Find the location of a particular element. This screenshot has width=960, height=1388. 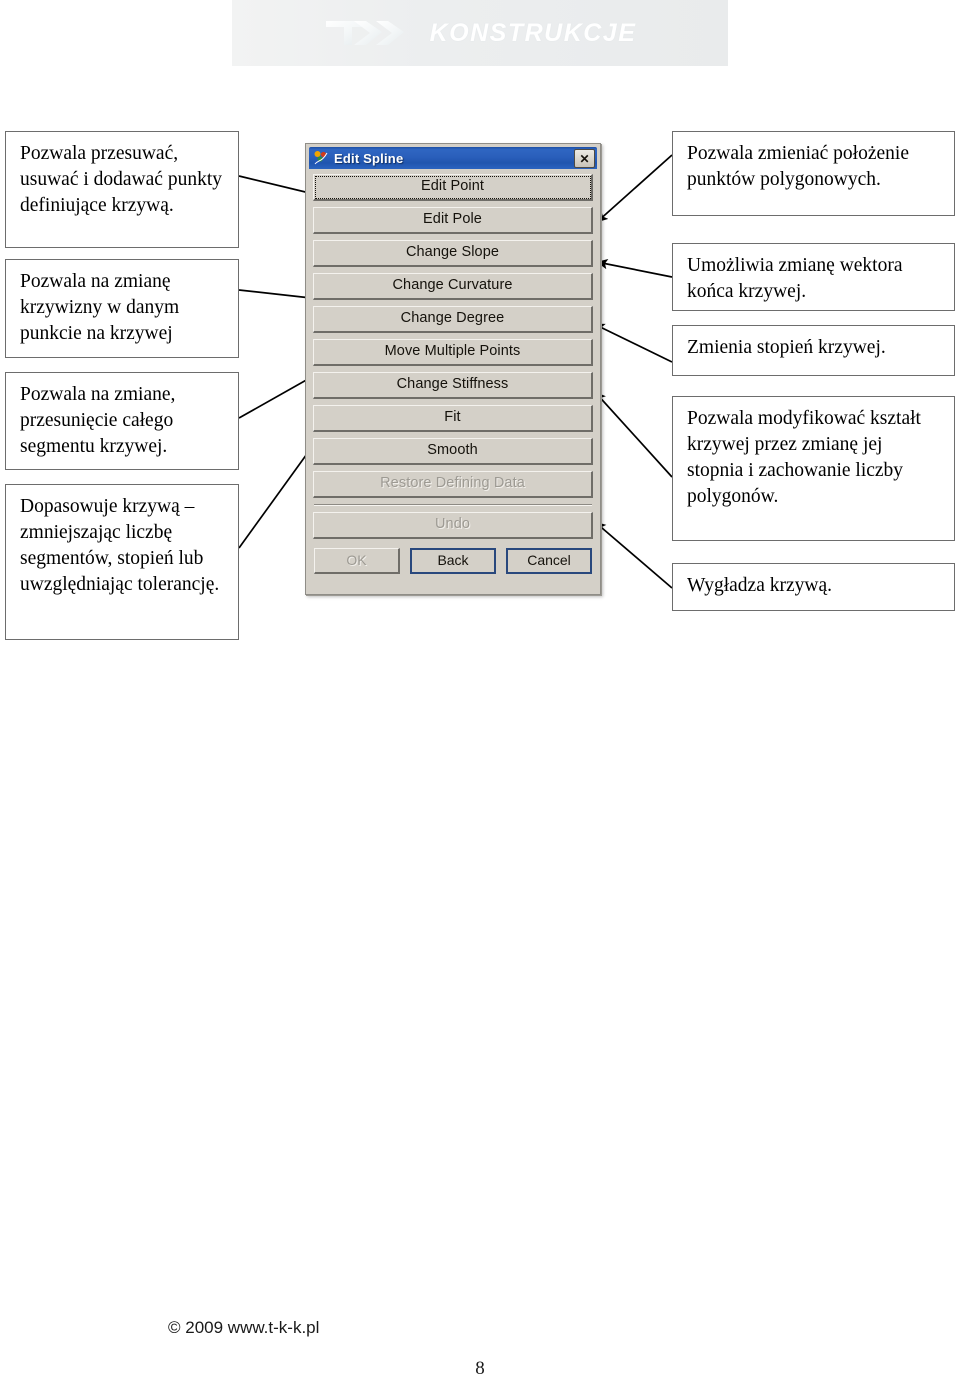

button-edit-point: Edit Point is located at coordinates (453, 187).